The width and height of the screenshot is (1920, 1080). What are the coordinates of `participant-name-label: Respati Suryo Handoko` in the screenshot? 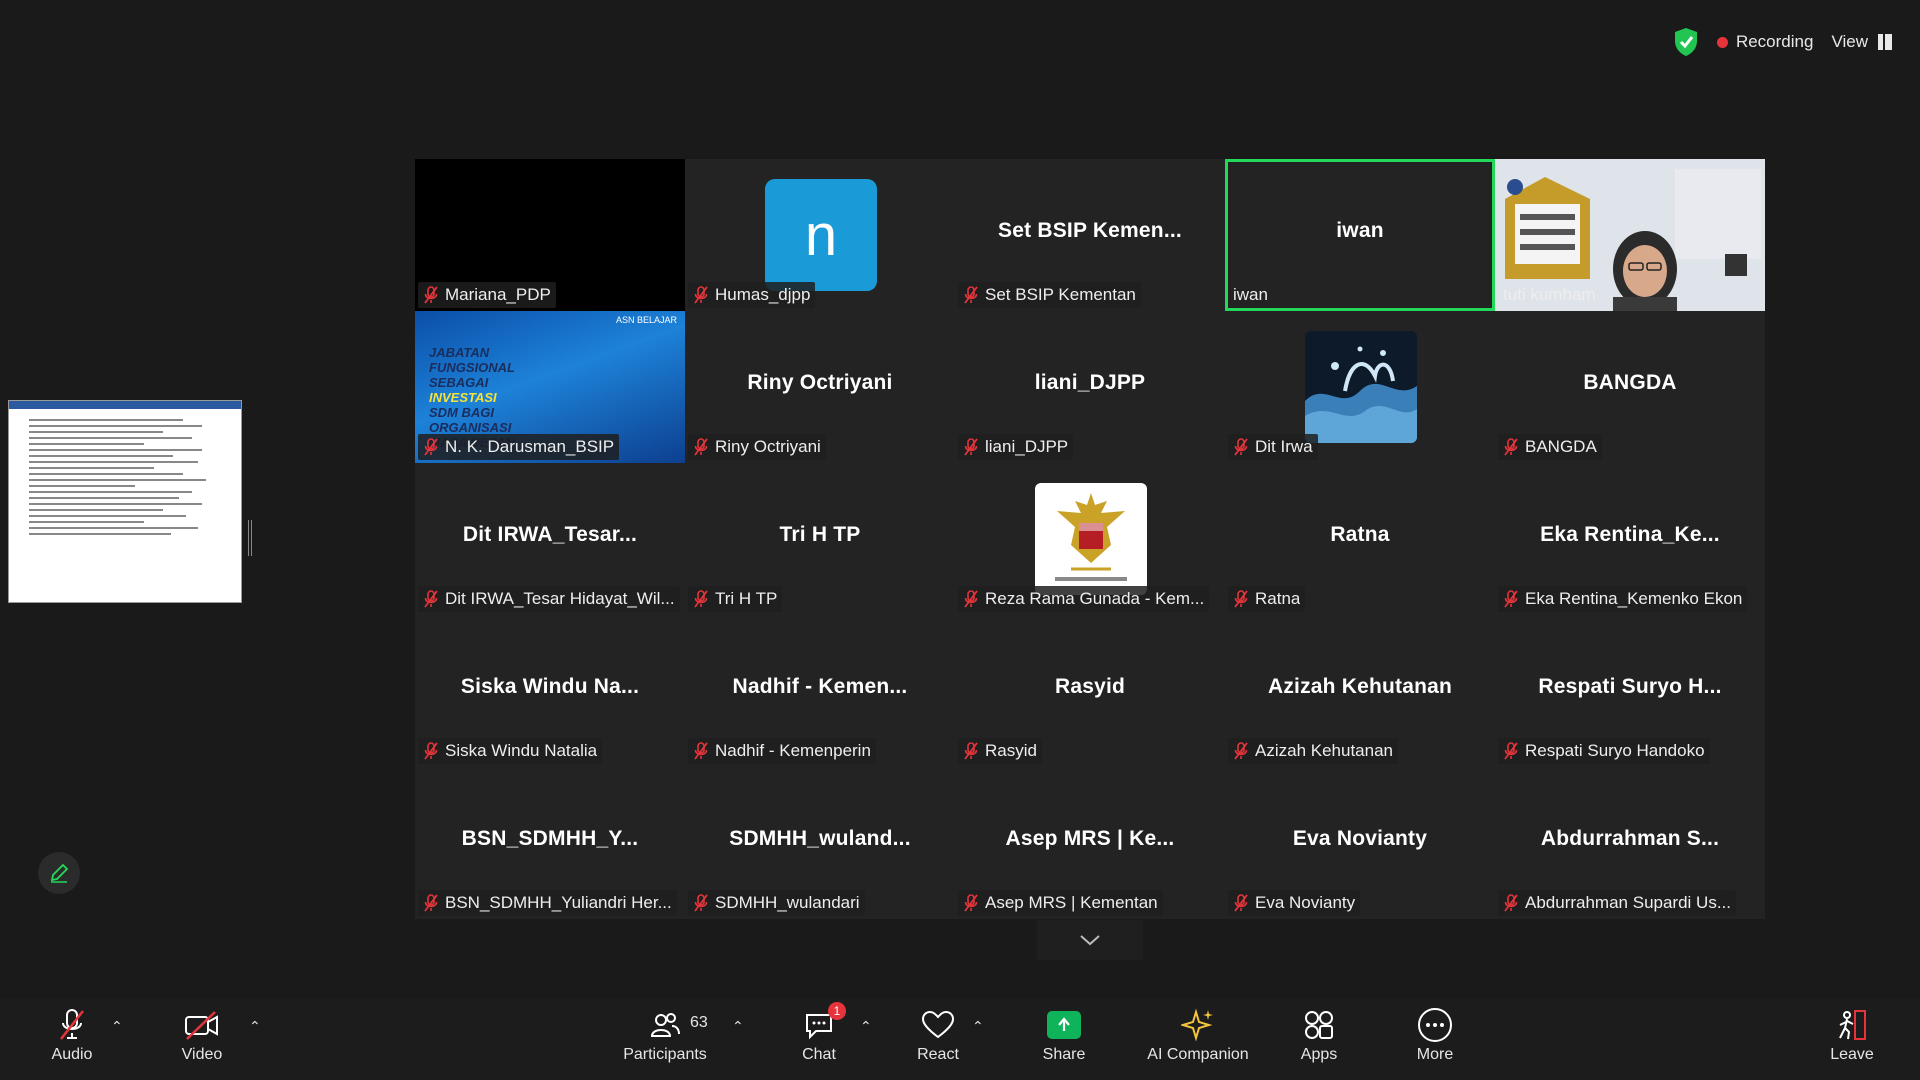 It's located at (1604, 751).